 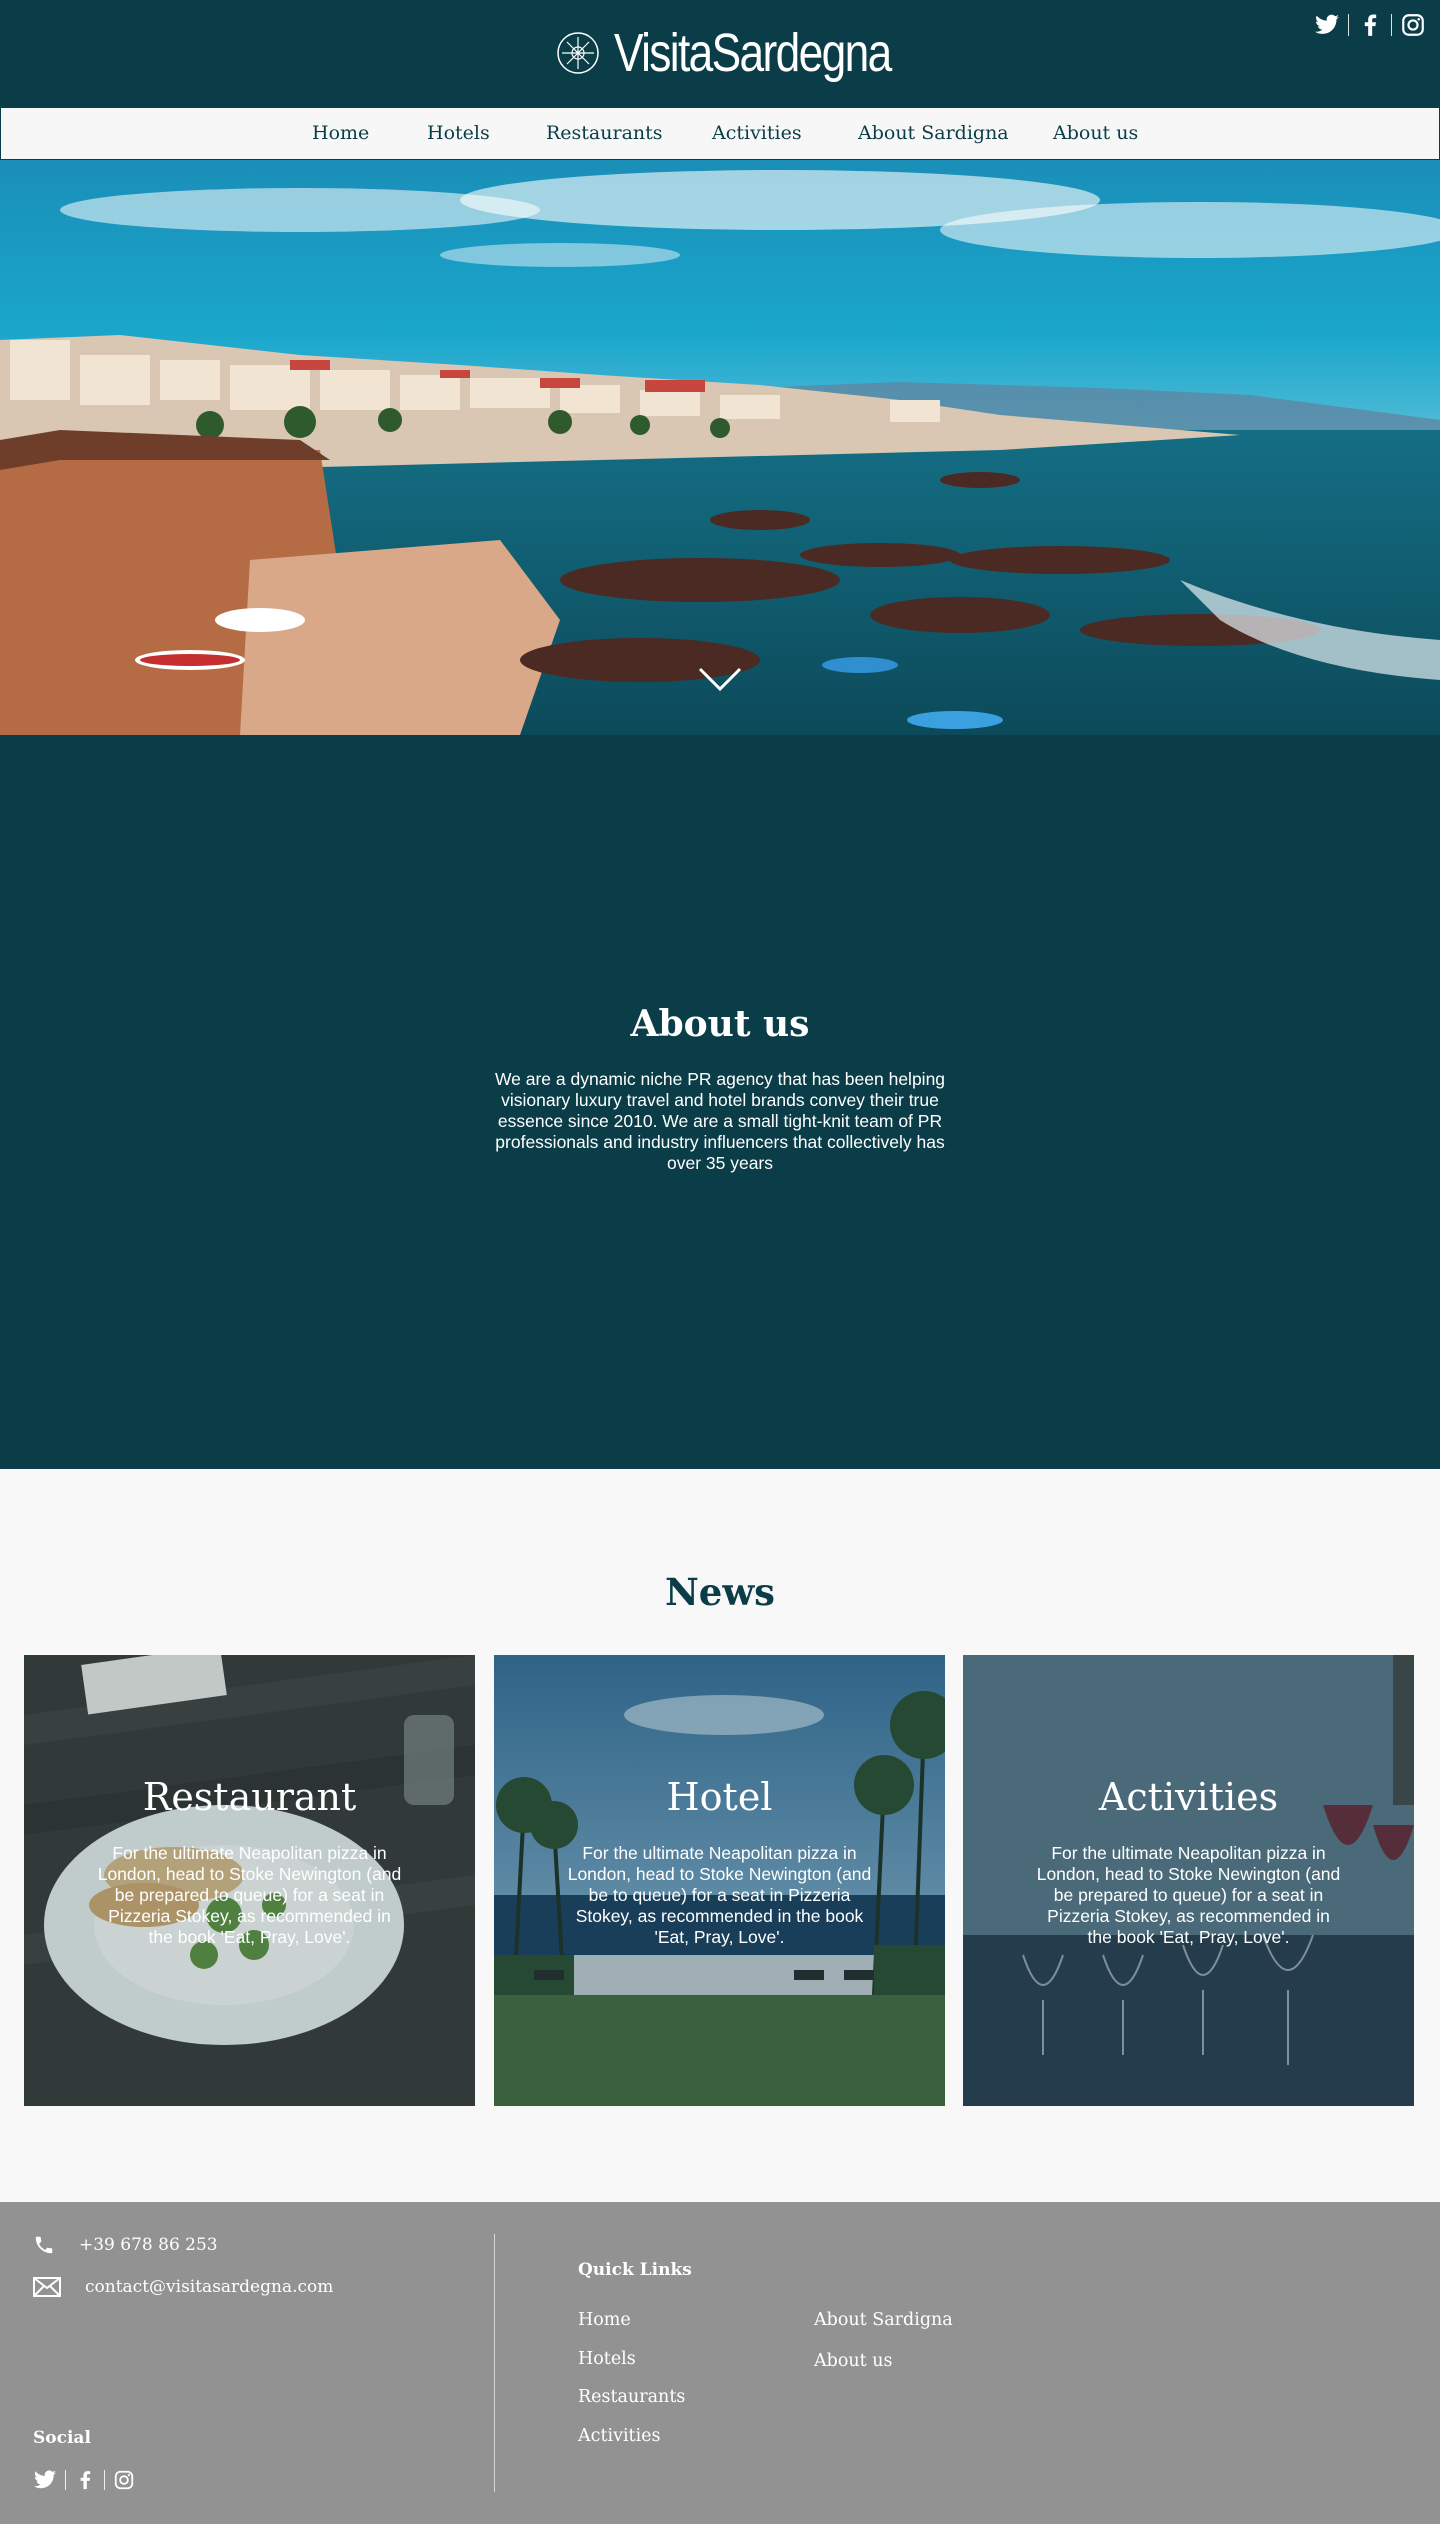 I want to click on nav-item-about-sardigna: About Sardigna, so click(x=933, y=133).